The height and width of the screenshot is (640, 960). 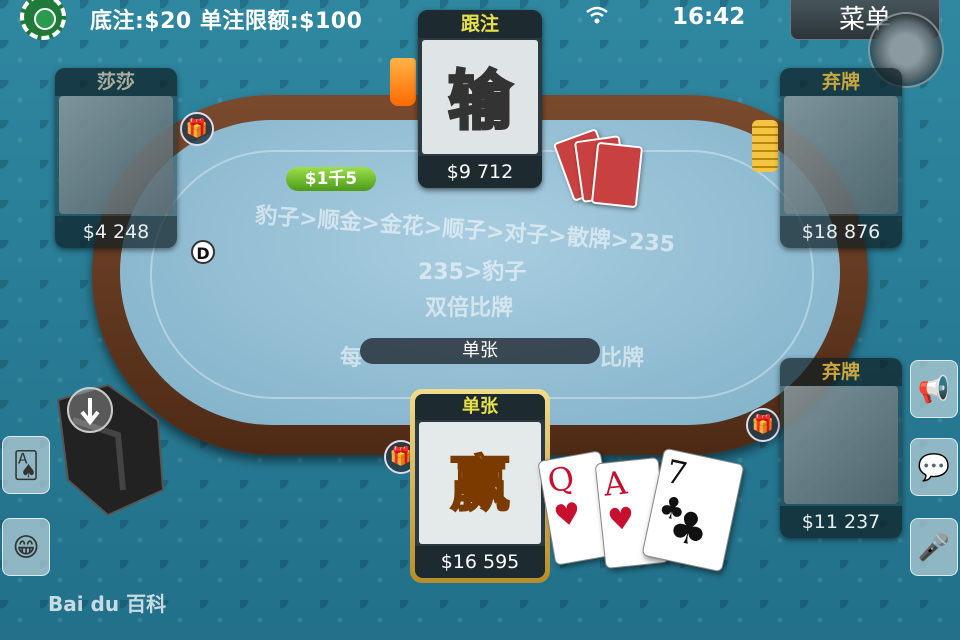 I want to click on seat-left: 莎莎 $4 248, so click(x=116, y=158).